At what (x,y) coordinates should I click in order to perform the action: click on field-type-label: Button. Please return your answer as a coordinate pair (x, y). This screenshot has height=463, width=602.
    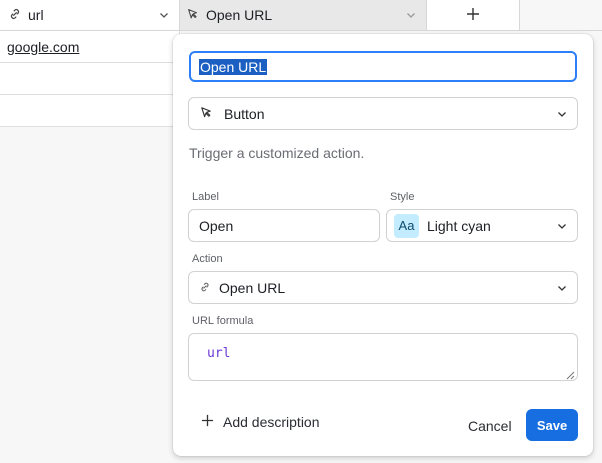
    Looking at the image, I should click on (244, 113).